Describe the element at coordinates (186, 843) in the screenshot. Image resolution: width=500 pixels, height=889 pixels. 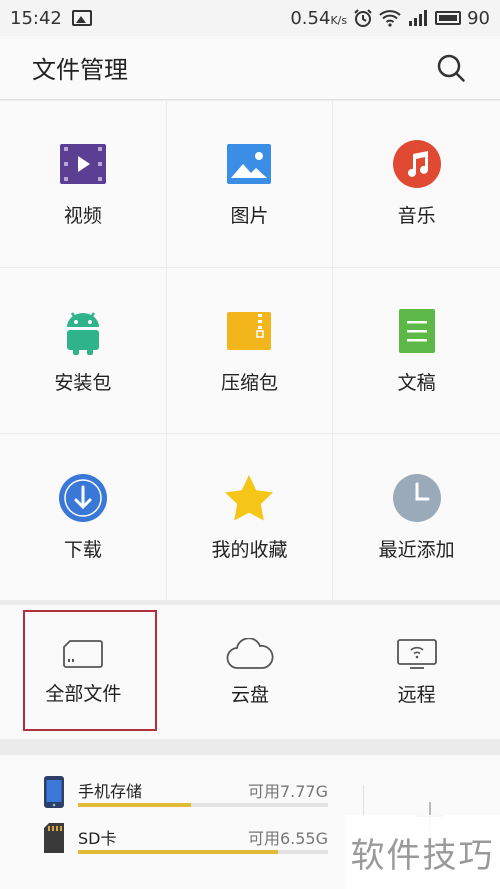
I see `storage-row-sdcard: SD卡 可用6.55G` at that location.